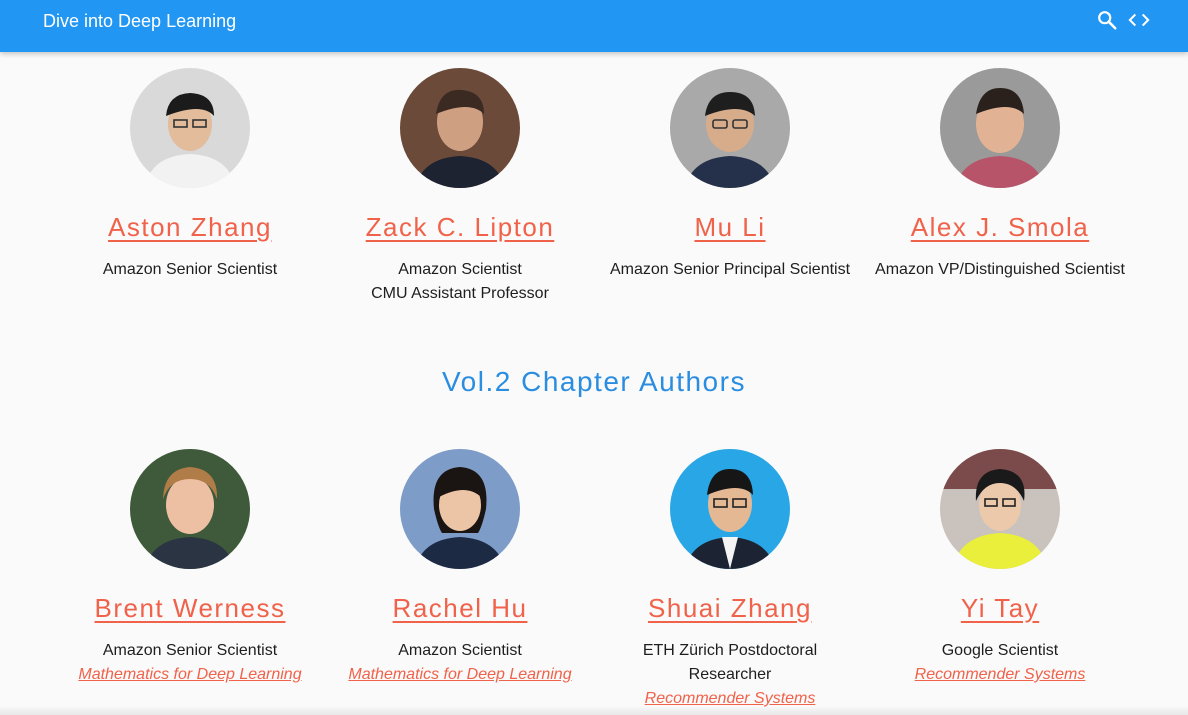 The image size is (1188, 715). I want to click on author-roles: Amazon Senior Principal Scientist, so click(730, 270).